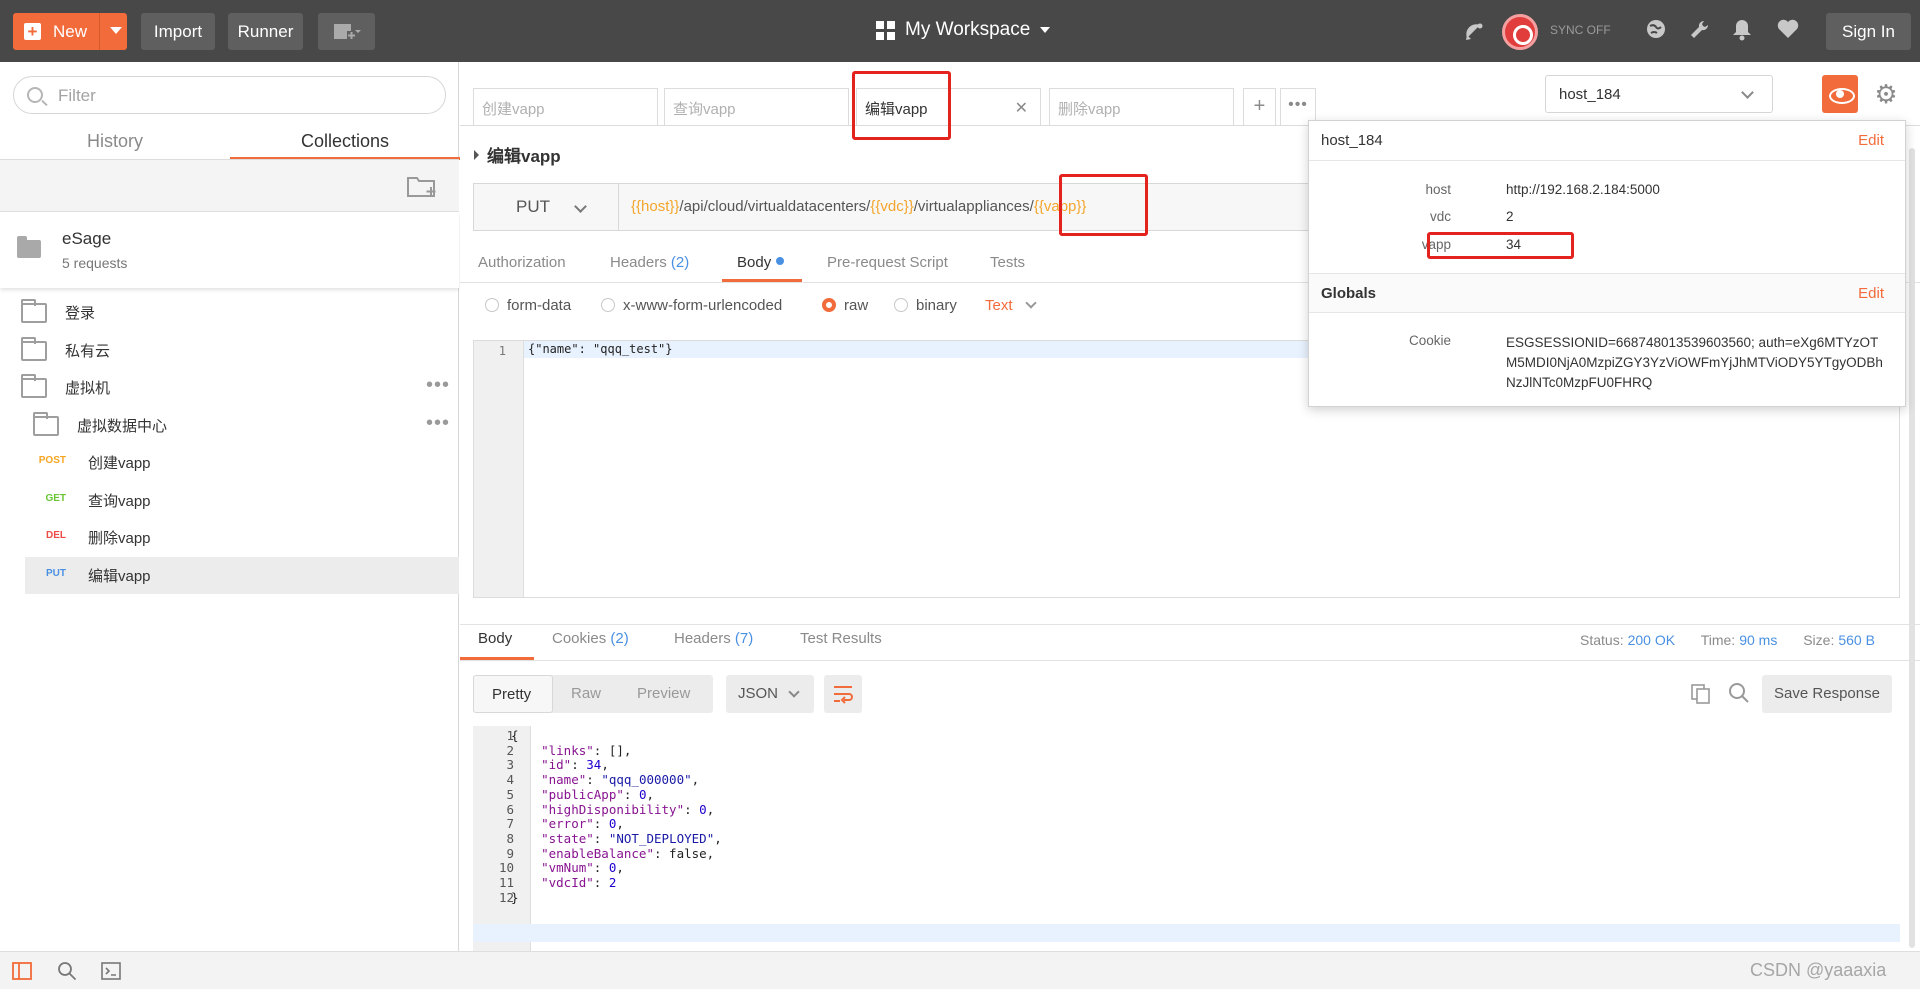 The height and width of the screenshot is (989, 1920). I want to click on new-collection-icon, so click(422, 186).